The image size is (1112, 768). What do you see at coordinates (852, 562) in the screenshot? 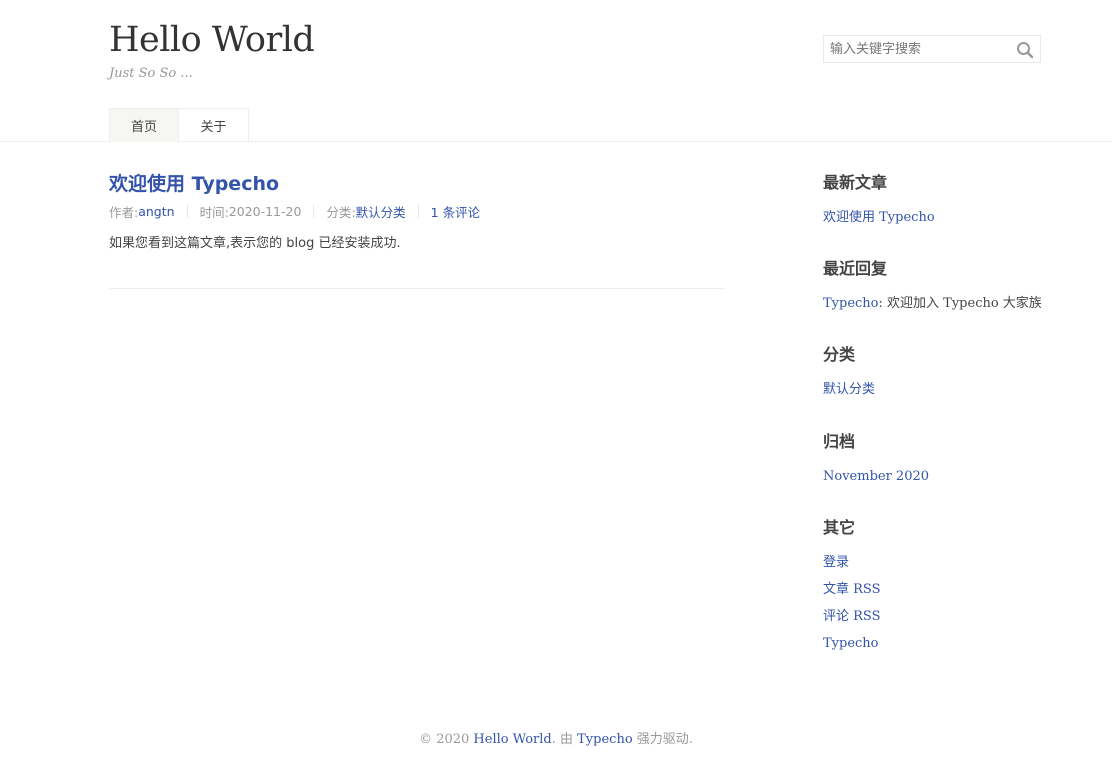
I see `list-item: 登录` at bounding box center [852, 562].